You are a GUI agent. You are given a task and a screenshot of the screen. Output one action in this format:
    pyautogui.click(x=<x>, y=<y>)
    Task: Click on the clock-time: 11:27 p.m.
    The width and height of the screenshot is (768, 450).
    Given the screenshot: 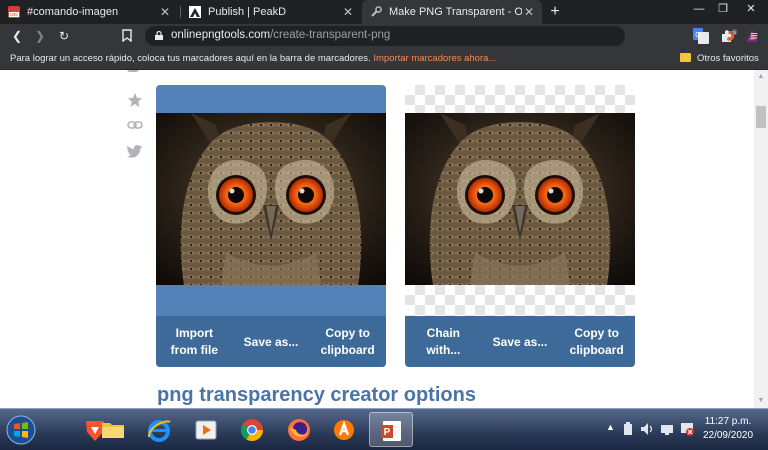 What is the action you would take?
    pyautogui.click(x=728, y=421)
    